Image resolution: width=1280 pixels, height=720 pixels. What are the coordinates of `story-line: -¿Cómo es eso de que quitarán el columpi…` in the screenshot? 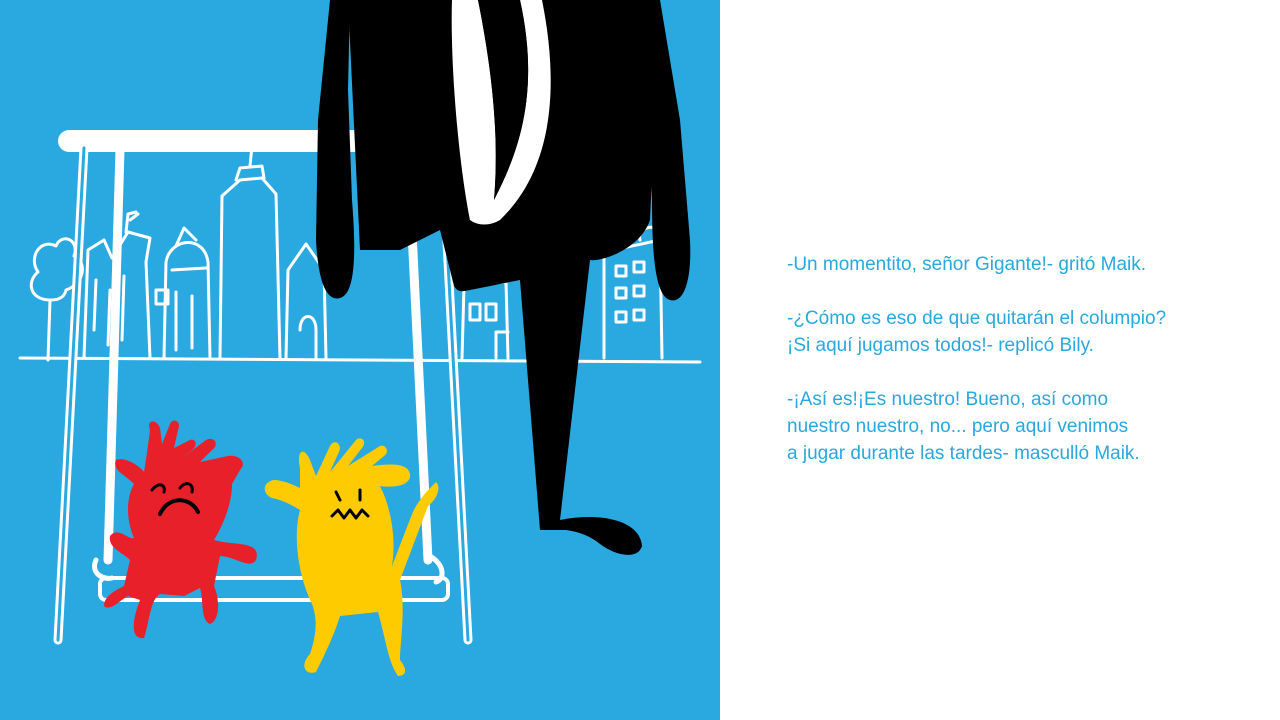 It's located at (977, 318).